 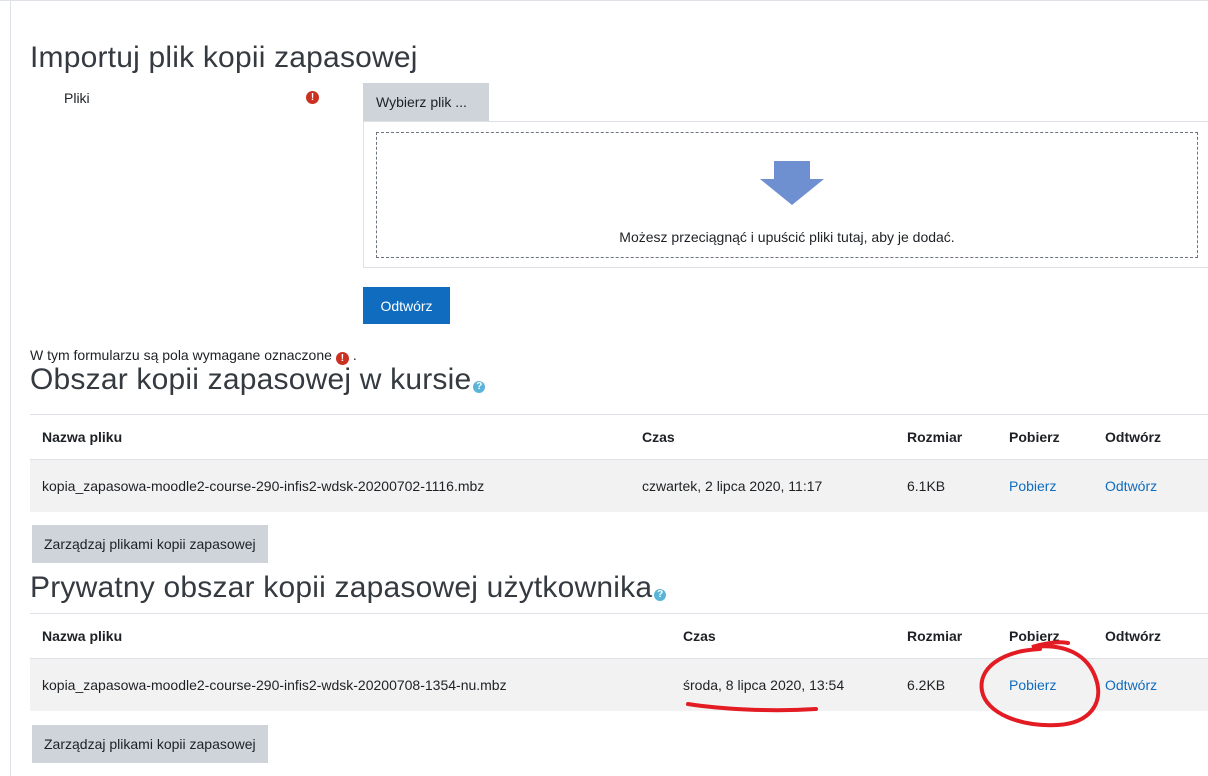 What do you see at coordinates (946, 485) in the screenshot?
I see `cell-size: 6.1KB` at bounding box center [946, 485].